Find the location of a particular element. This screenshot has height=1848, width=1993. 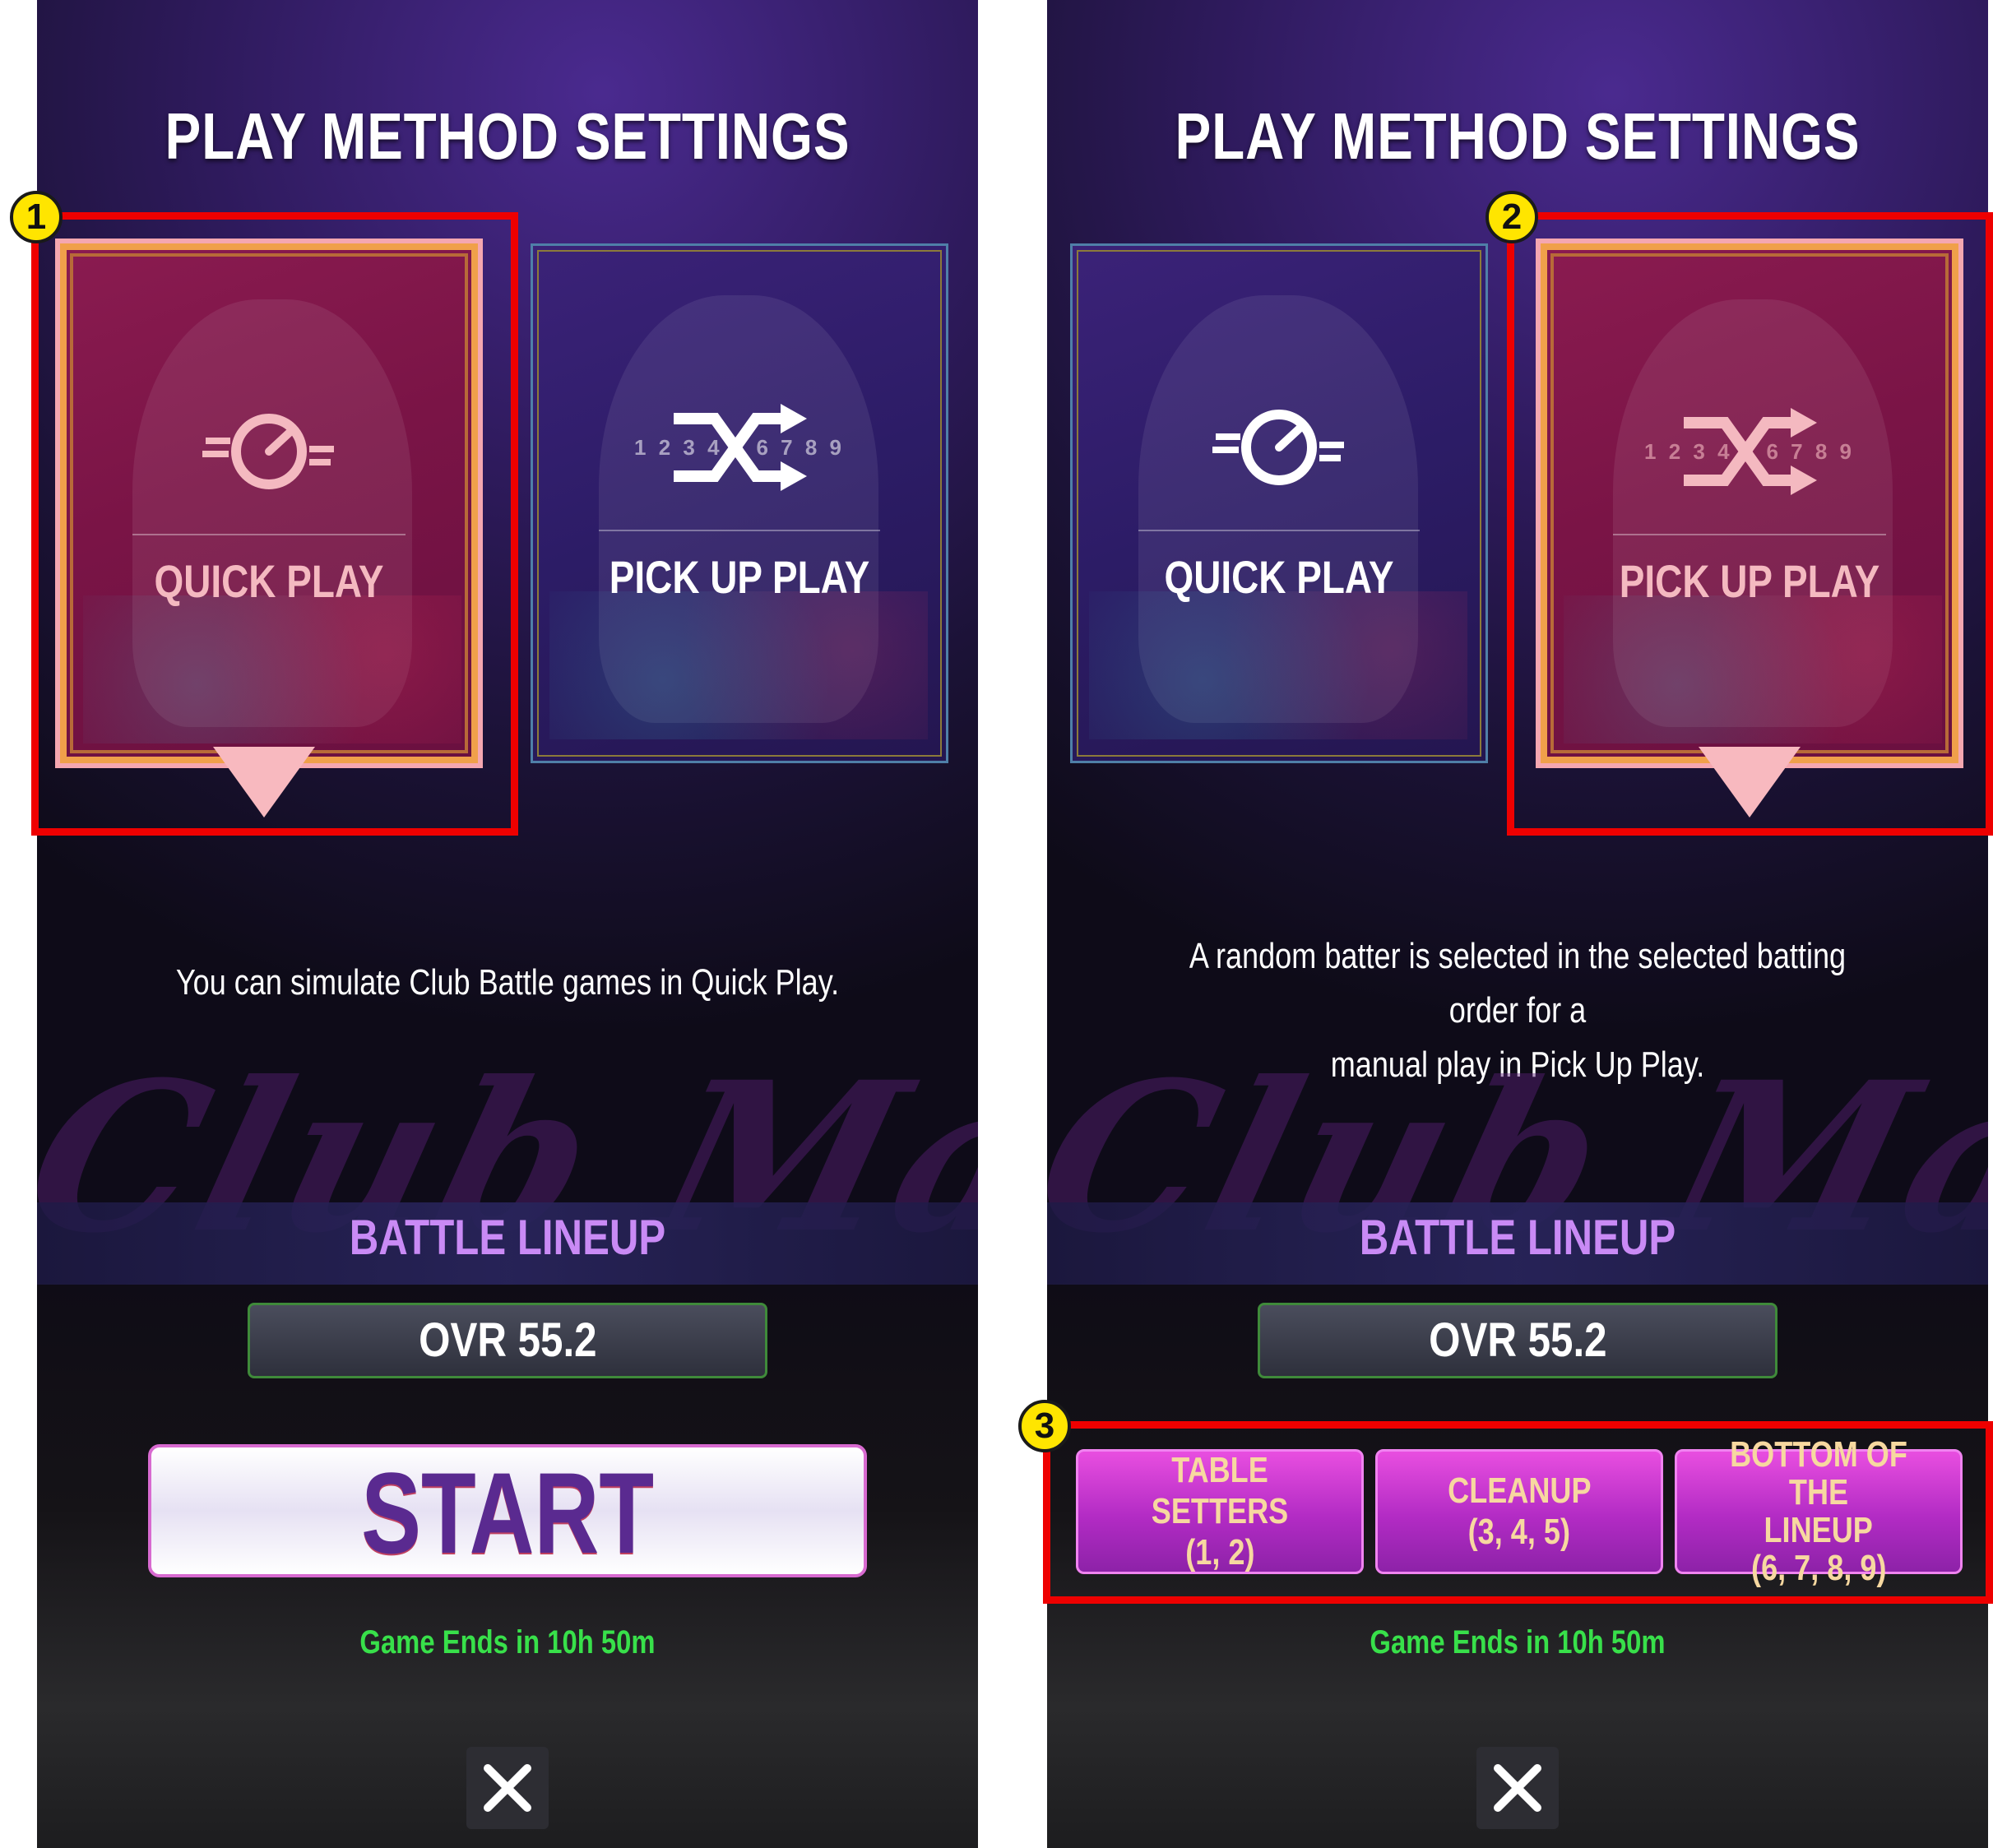

callout-badge-1: 1 is located at coordinates (36, 217).